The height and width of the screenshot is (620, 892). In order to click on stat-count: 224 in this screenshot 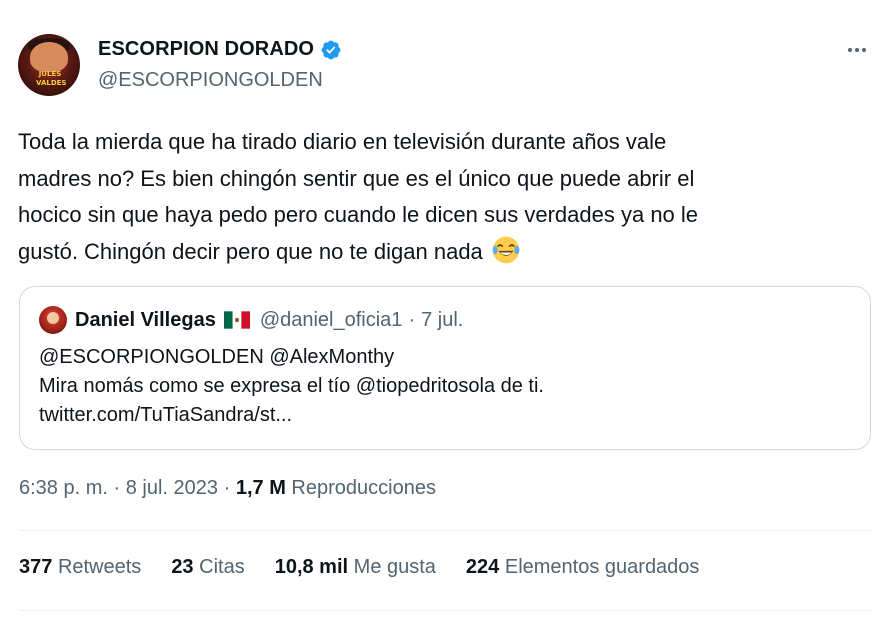, I will do `click(482, 567)`.